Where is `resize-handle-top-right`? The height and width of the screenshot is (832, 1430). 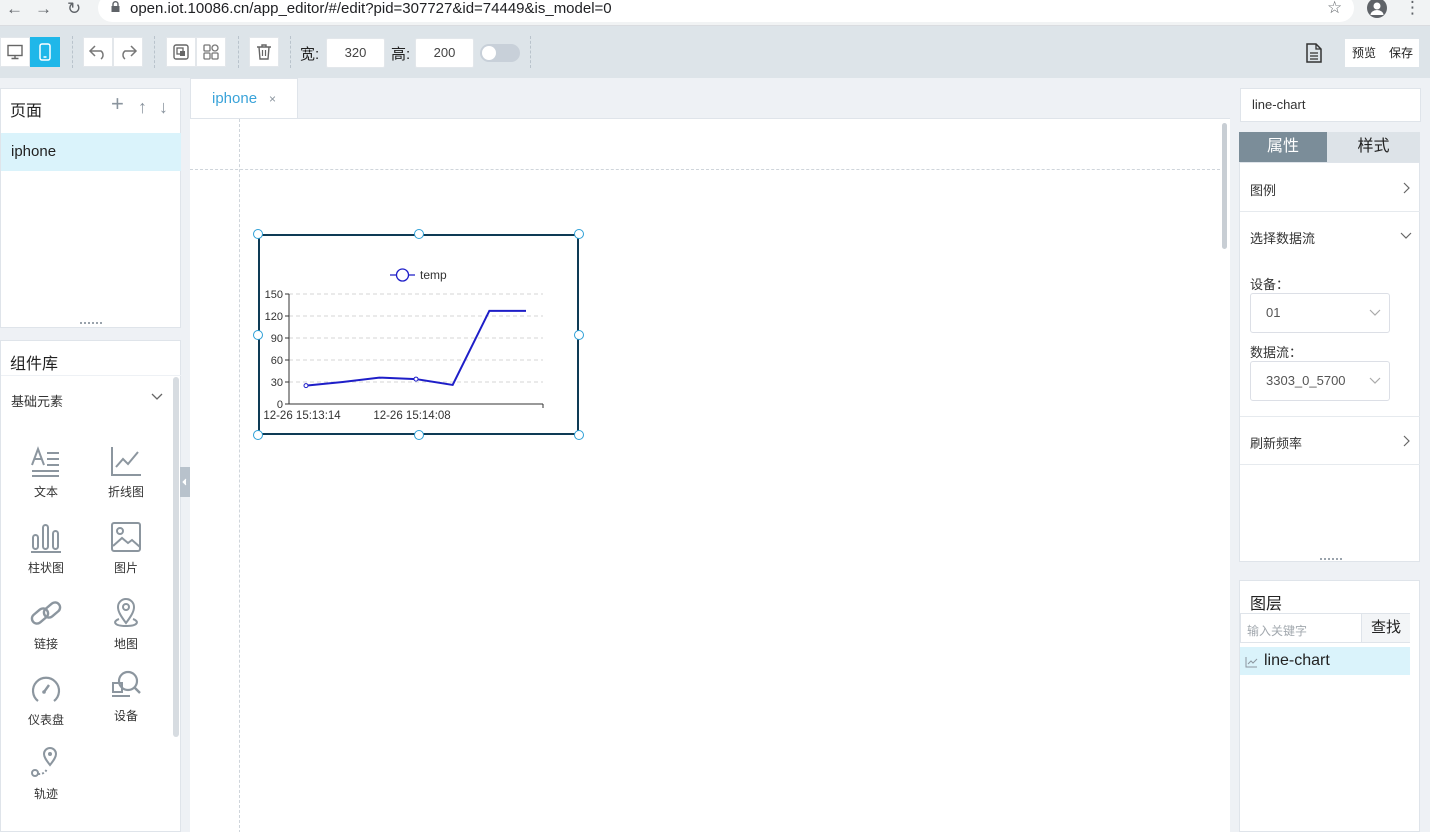
resize-handle-top-right is located at coordinates (579, 234).